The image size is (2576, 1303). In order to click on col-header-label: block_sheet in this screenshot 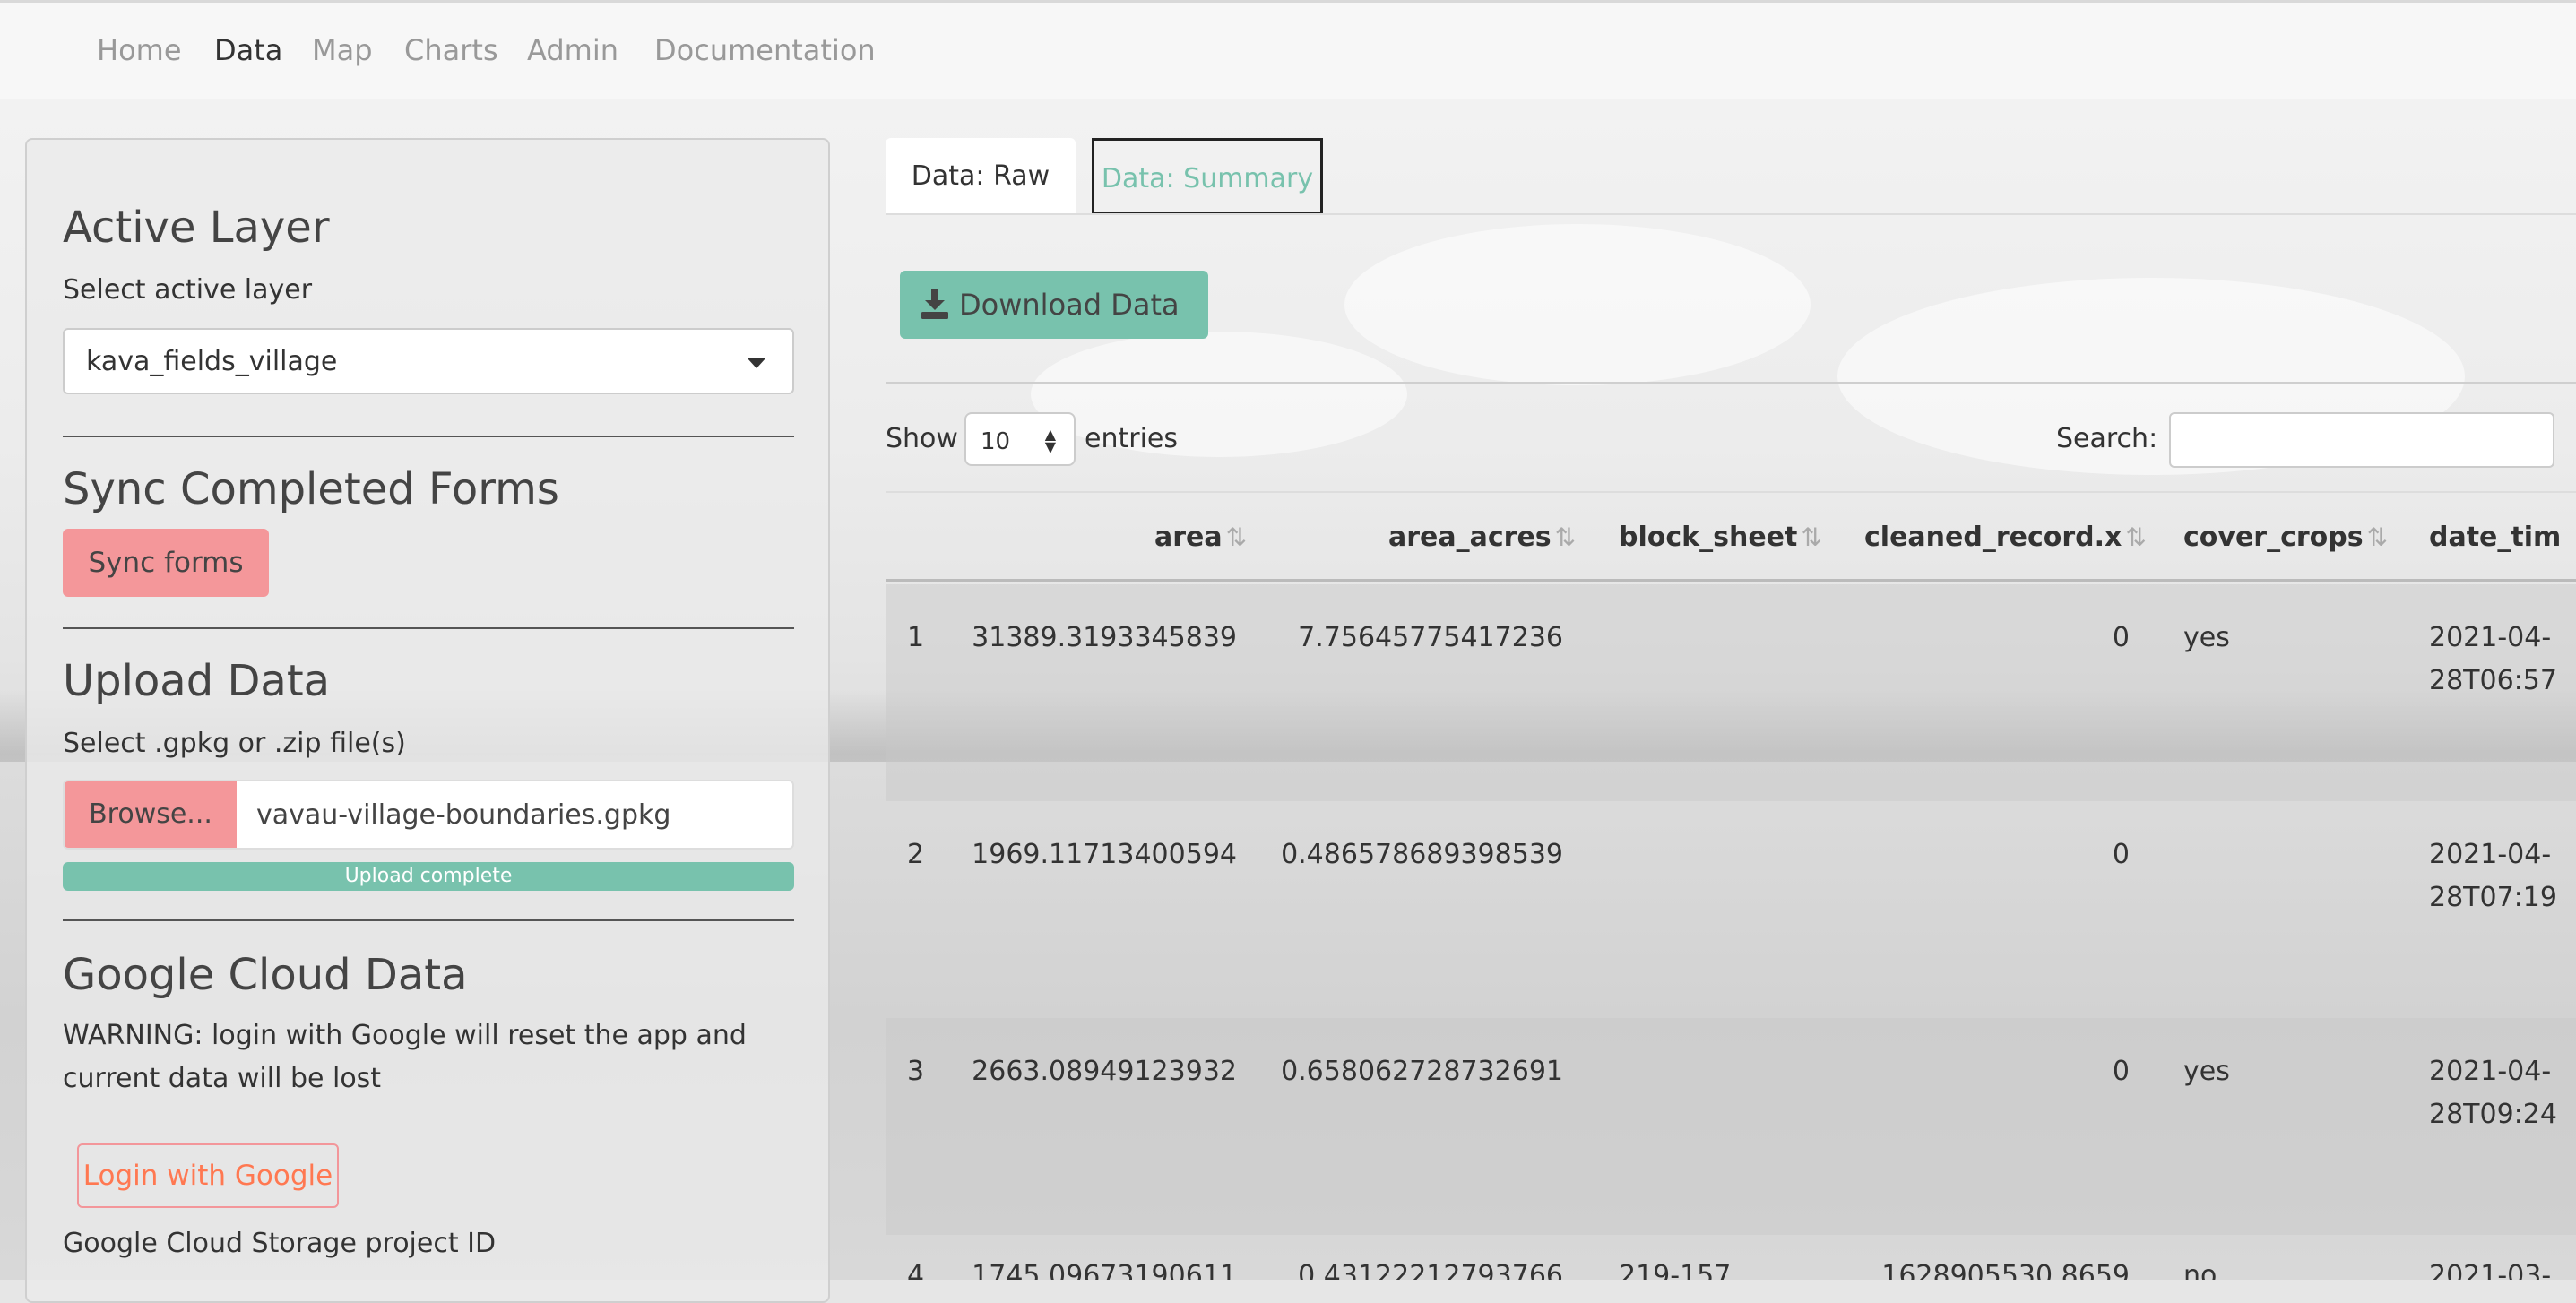, I will do `click(1708, 537)`.